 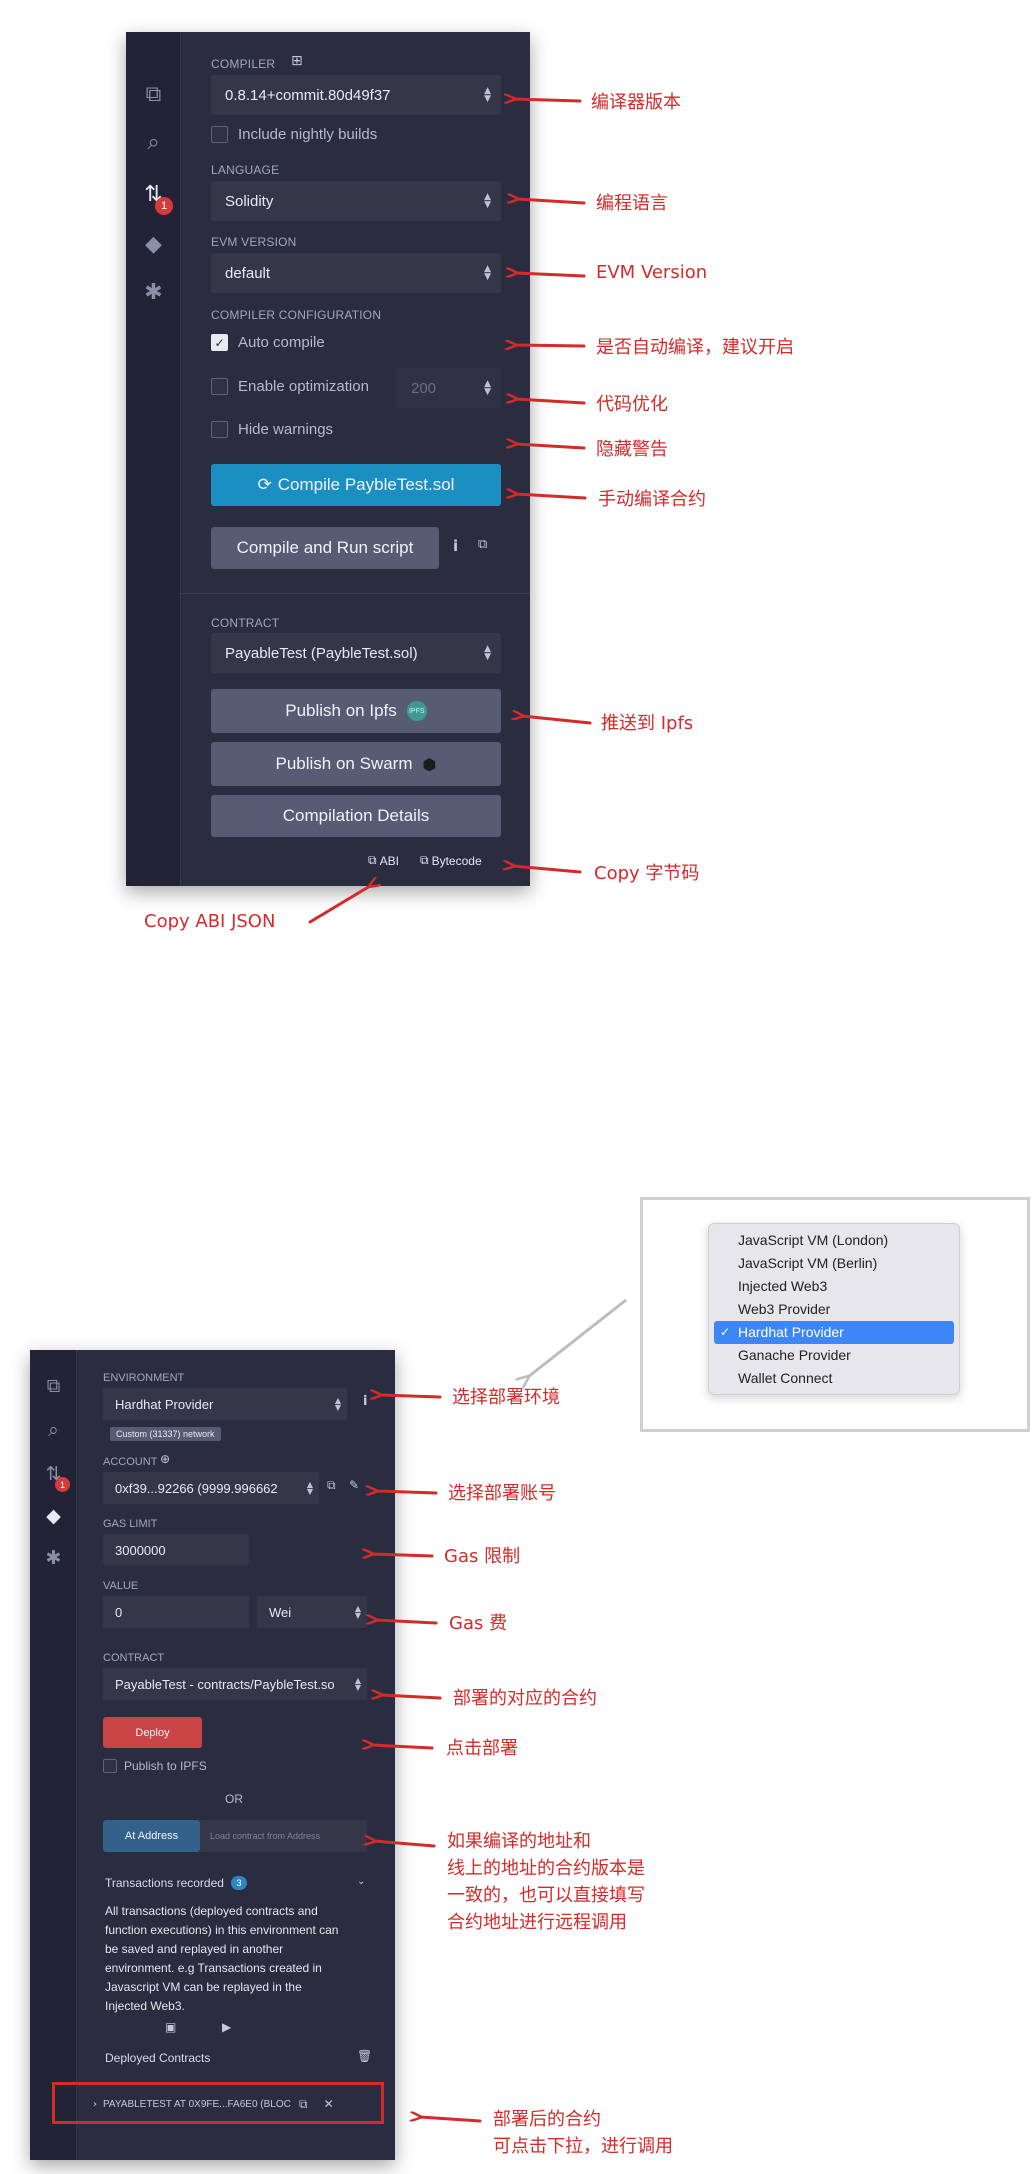 What do you see at coordinates (632, 404) in the screenshot?
I see `annotation-optimization: 代码优化` at bounding box center [632, 404].